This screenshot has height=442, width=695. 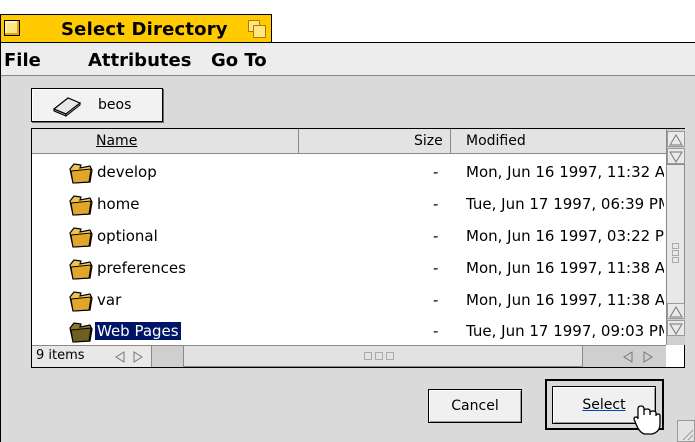 I want to click on window-title: Select Directory, so click(x=144, y=29).